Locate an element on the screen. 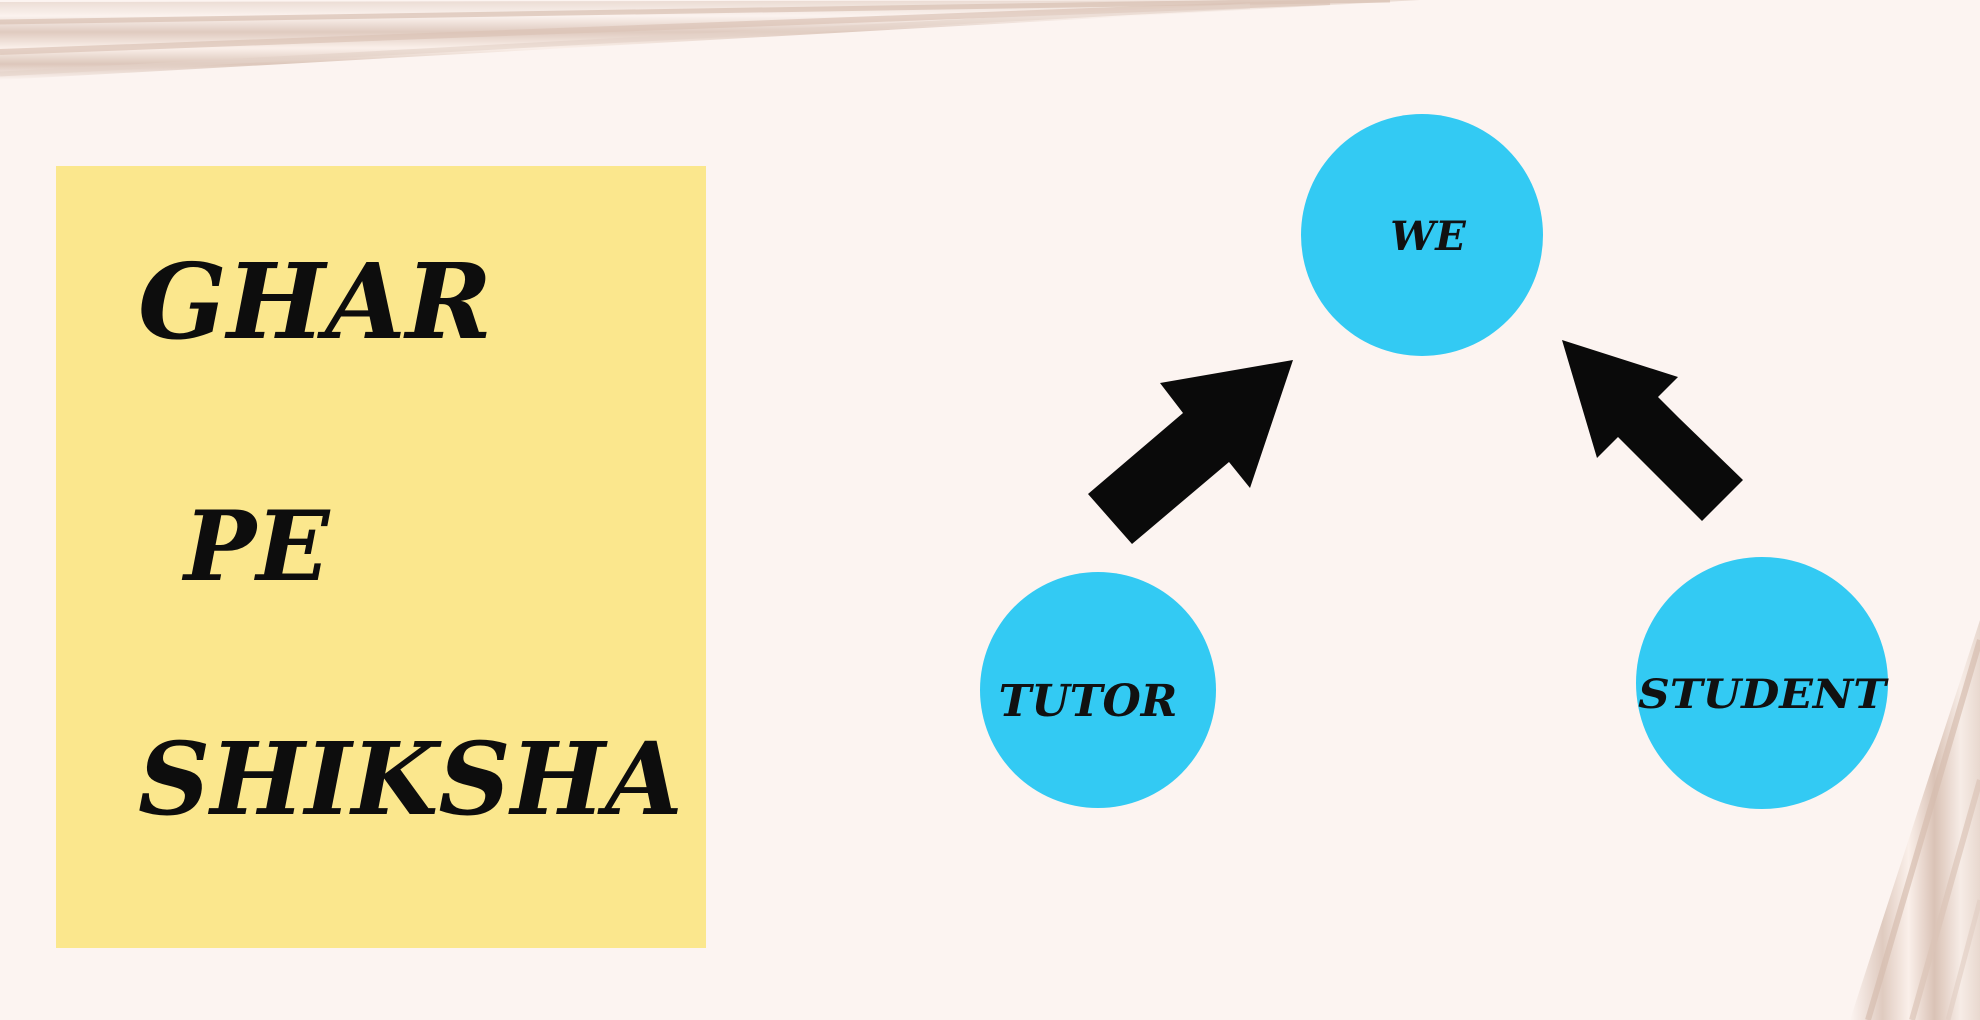 This screenshot has height=1020, width=1980. node-we-label: WE is located at coordinates (1428, 236).